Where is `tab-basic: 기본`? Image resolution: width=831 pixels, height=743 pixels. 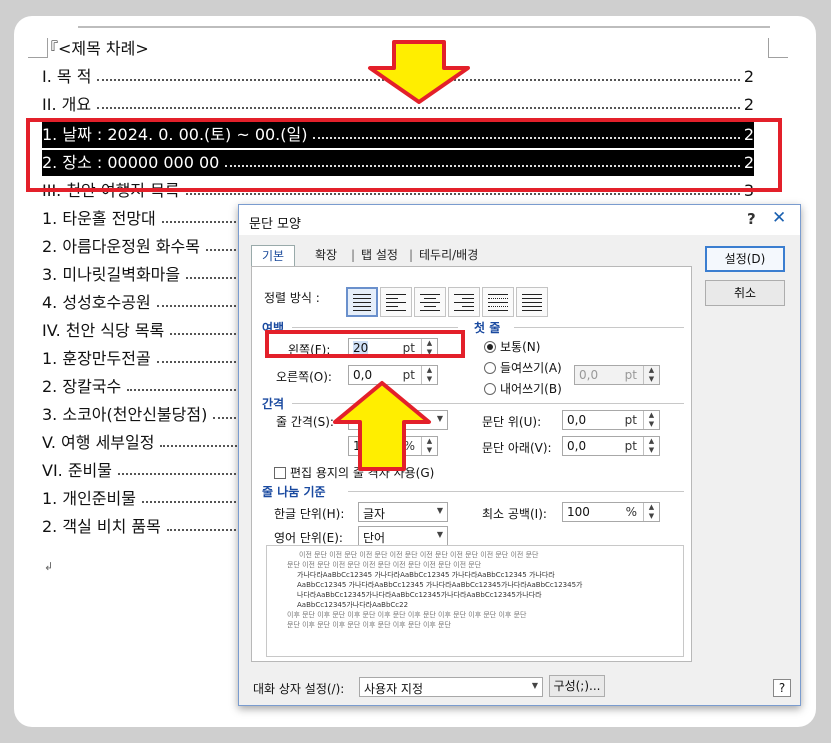 tab-basic: 기본 is located at coordinates (273, 256).